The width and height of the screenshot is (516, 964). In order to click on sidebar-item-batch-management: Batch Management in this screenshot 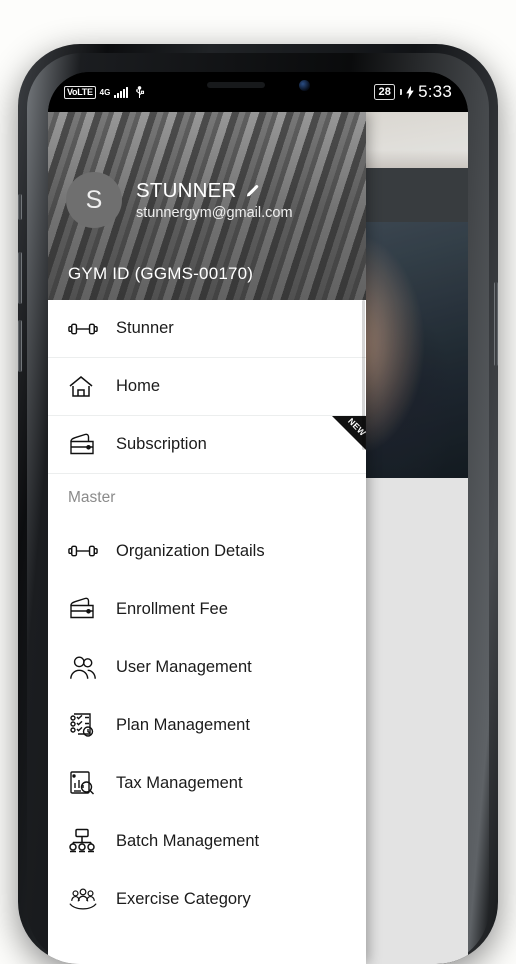, I will do `click(207, 841)`.